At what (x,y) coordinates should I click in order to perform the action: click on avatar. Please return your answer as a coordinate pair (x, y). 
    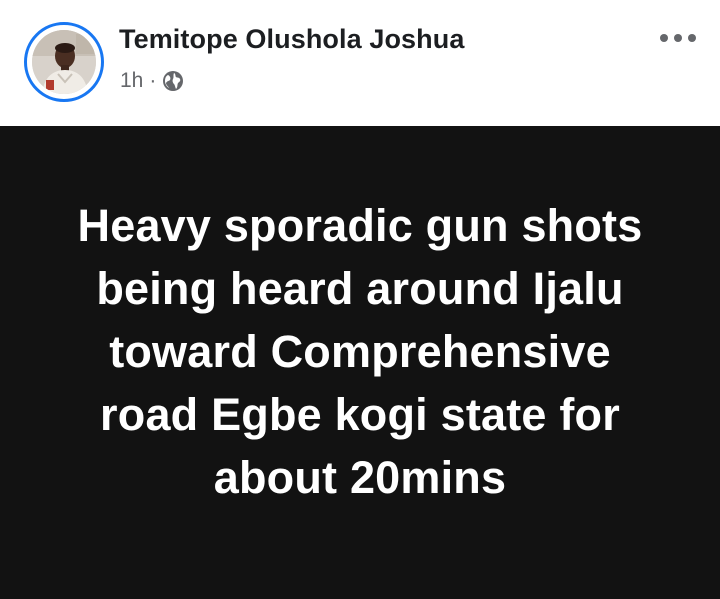
    Looking at the image, I should click on (64, 62).